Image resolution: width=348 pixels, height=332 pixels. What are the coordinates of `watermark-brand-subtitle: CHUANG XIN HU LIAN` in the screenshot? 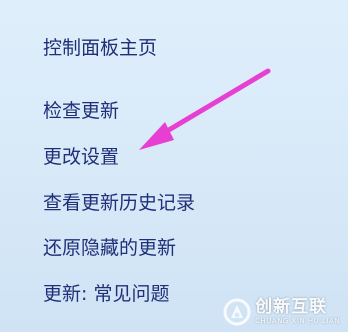 It's located at (297, 321).